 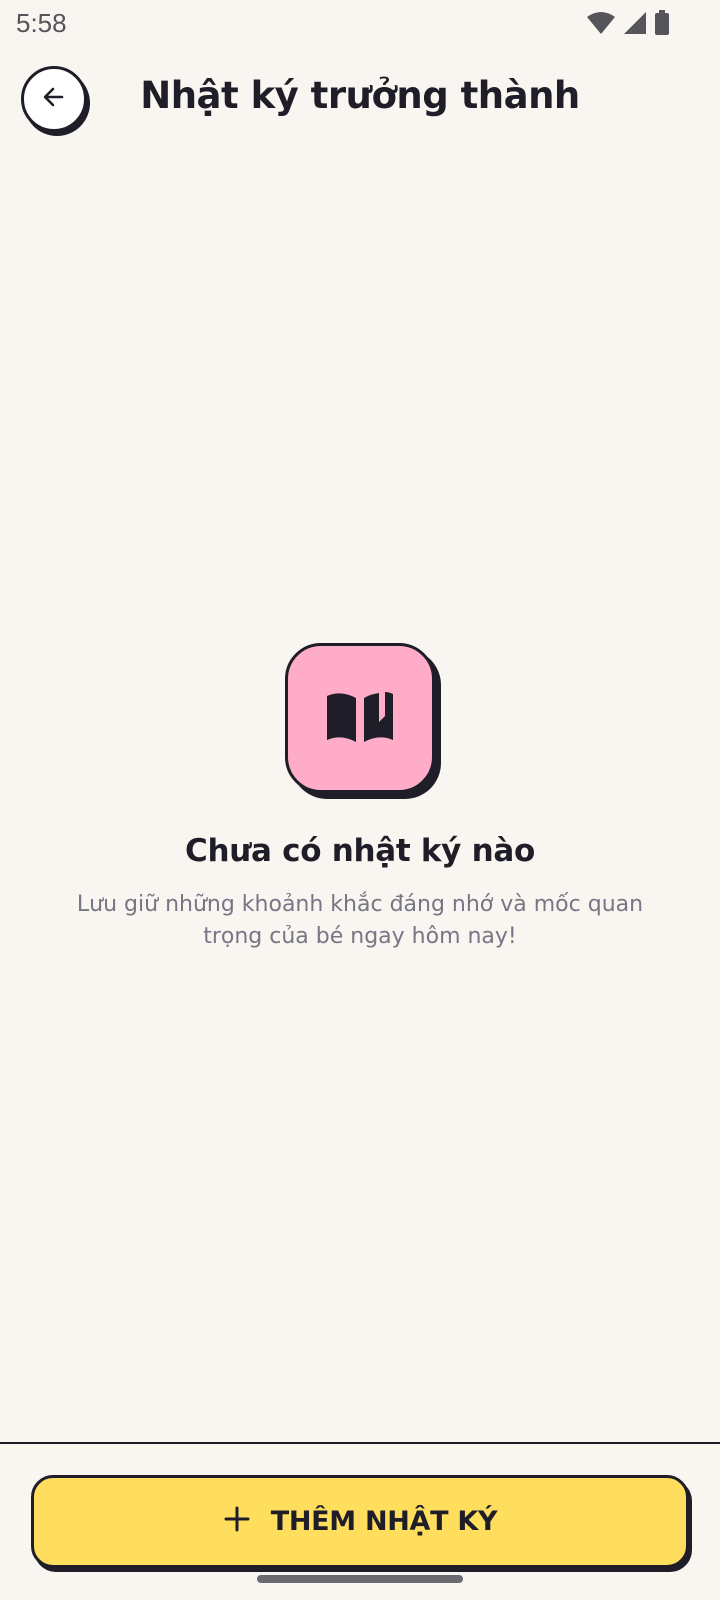 I want to click on wifi-icon, so click(x=601, y=25).